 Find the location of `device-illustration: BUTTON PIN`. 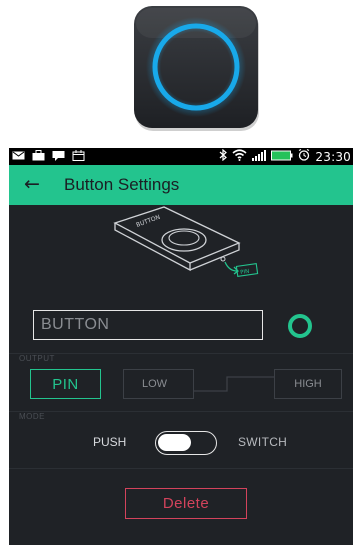

device-illustration: BUTTON PIN is located at coordinates (186, 241).